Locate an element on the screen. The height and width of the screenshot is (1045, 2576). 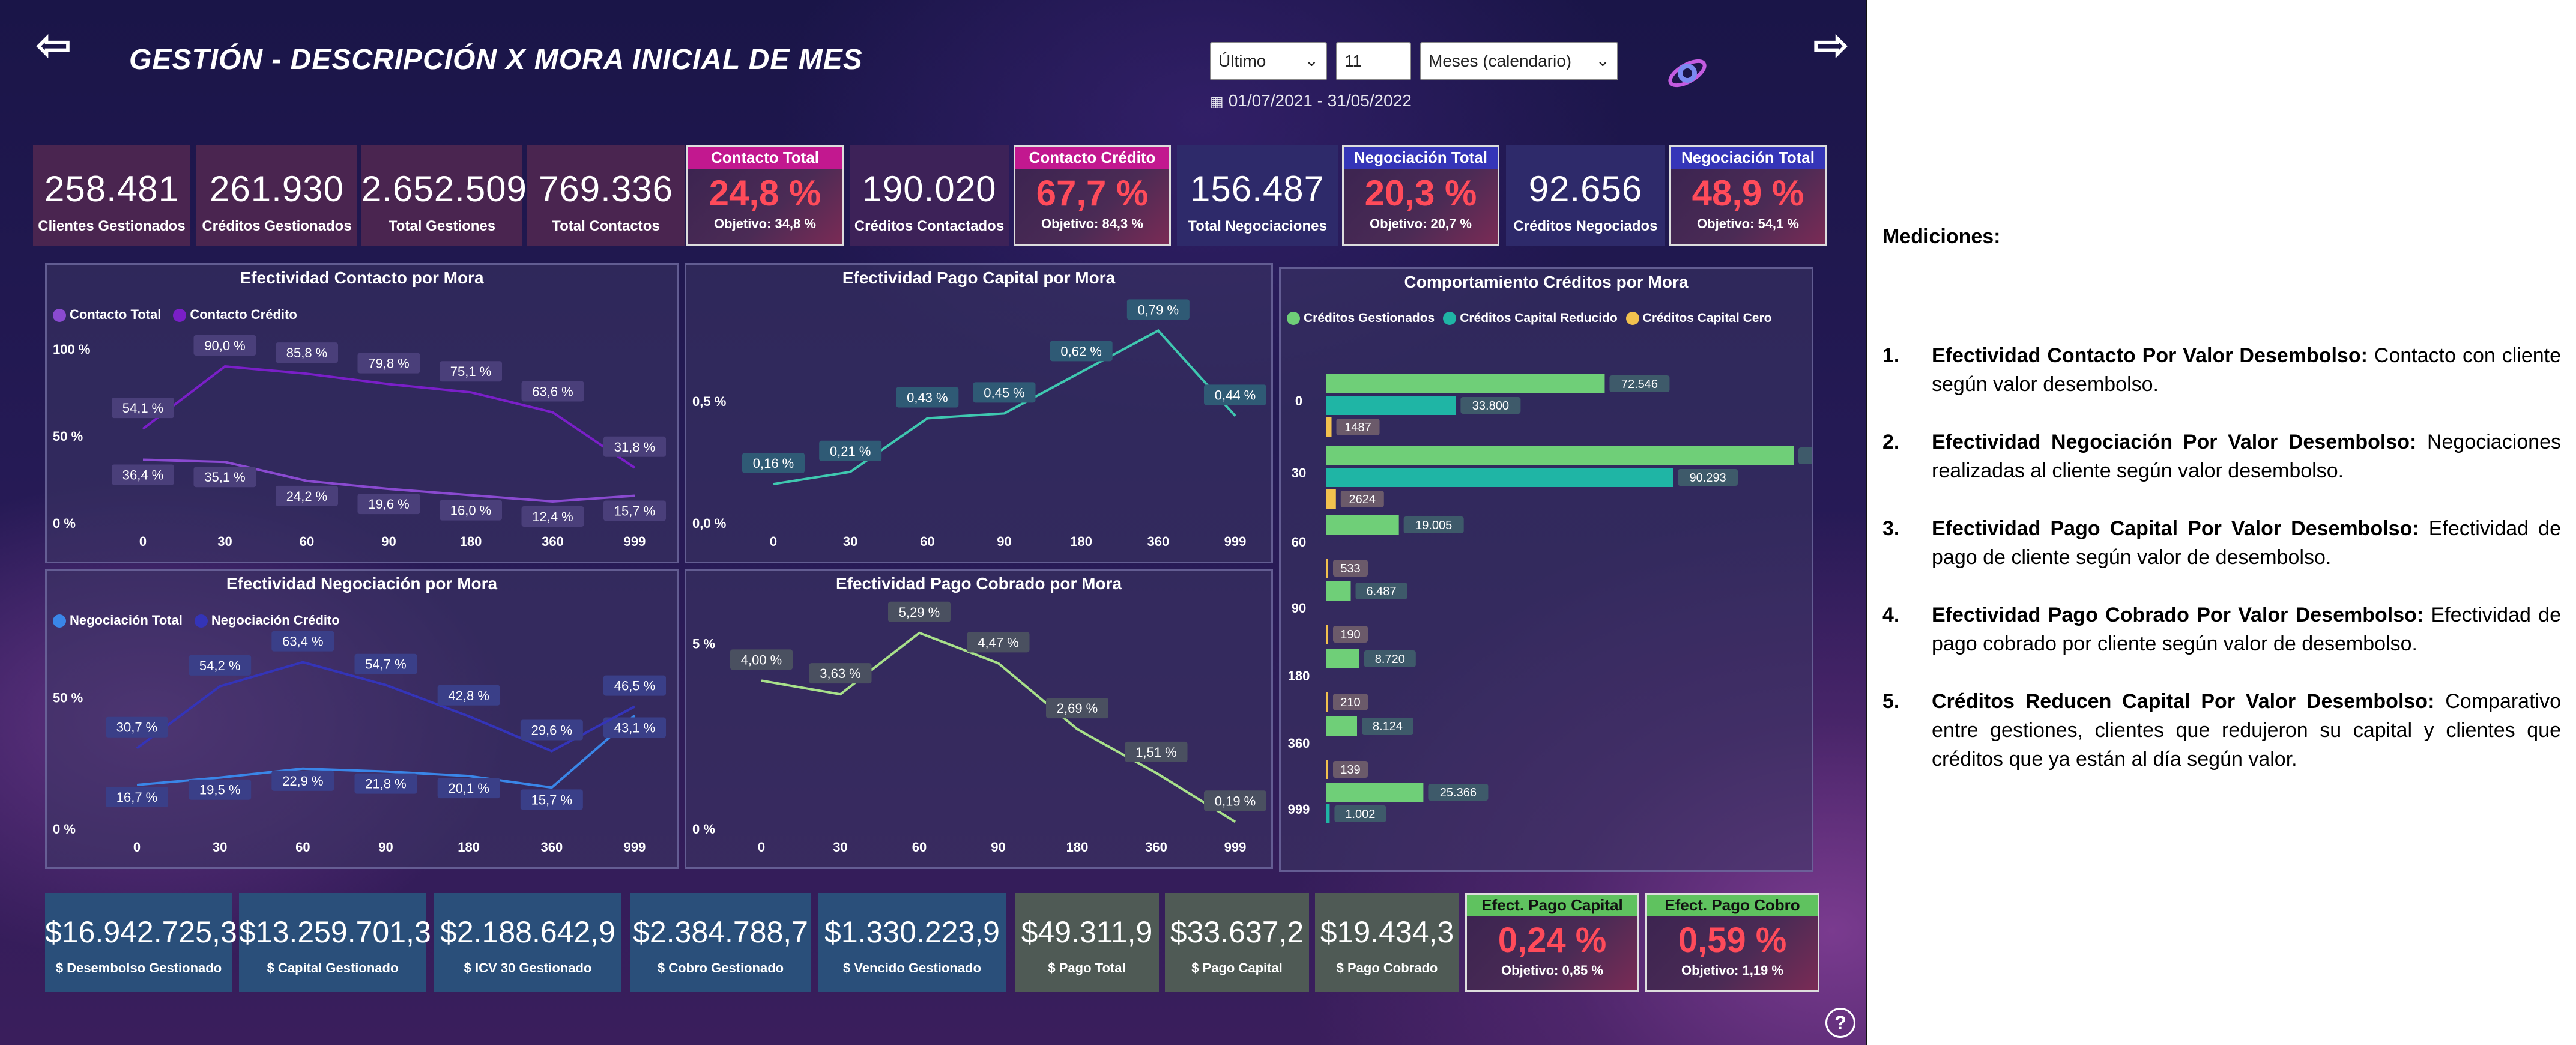
date-range: ▦ 01/07/2021 - 31/05/2022 is located at coordinates (1311, 101).